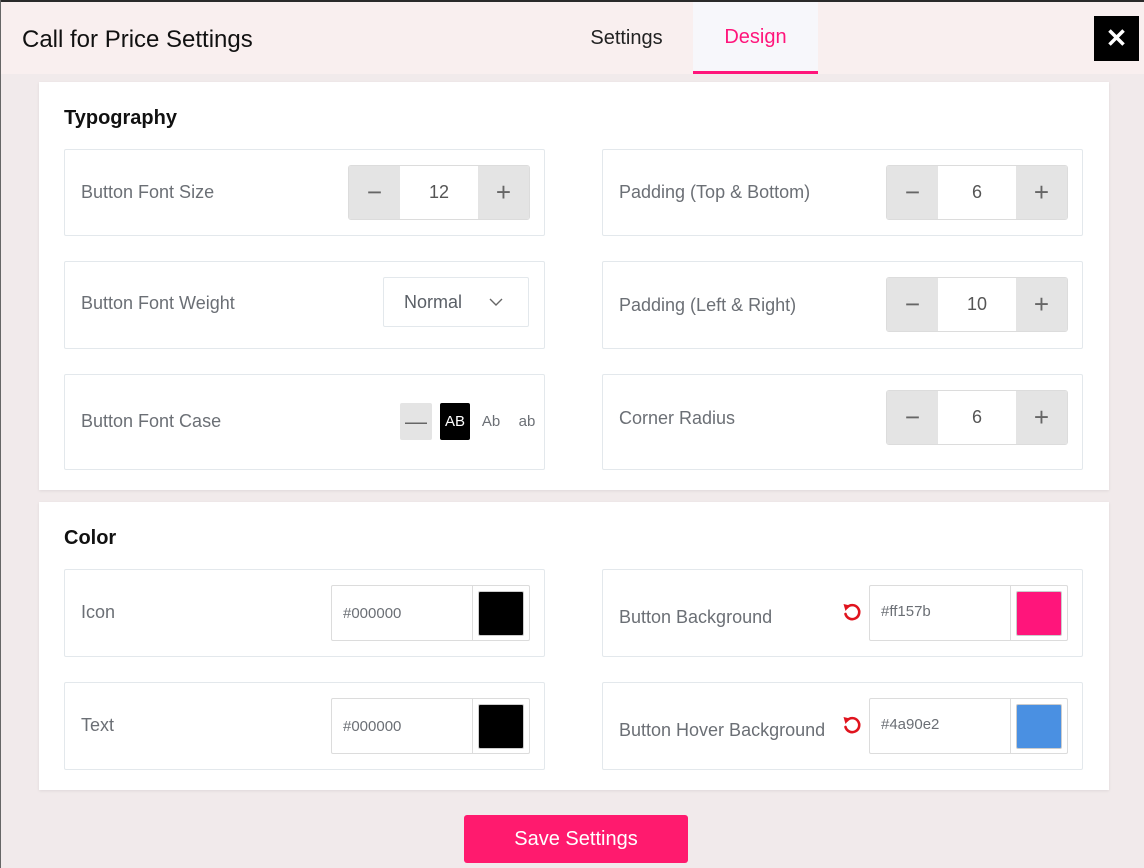 The height and width of the screenshot is (868, 1144). I want to click on padding-lr-increment-button: +, so click(1041, 304).